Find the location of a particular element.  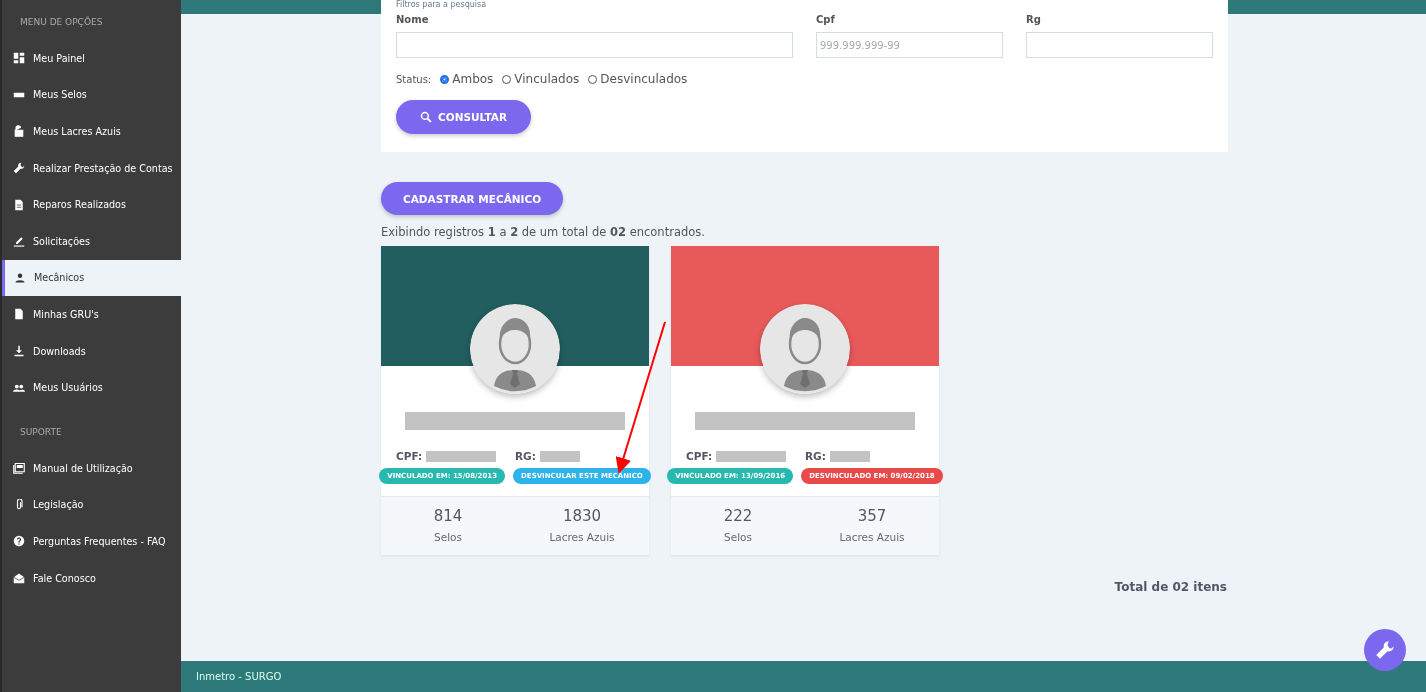

sidebar-item: Manual de Utilização is located at coordinates (91, 468).